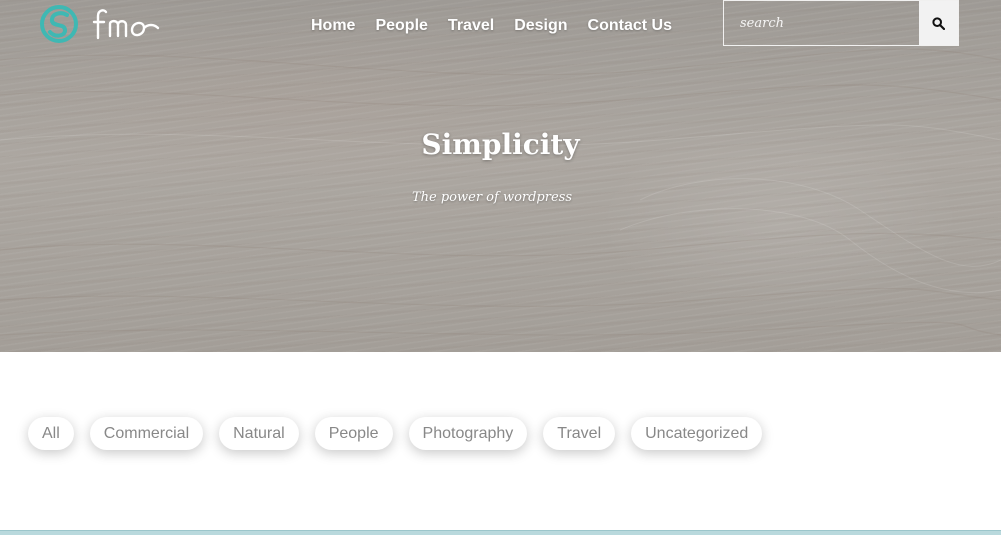 This screenshot has width=1001, height=535. What do you see at coordinates (630, 26) in the screenshot?
I see `nav-item-contact-us: Contact Us` at bounding box center [630, 26].